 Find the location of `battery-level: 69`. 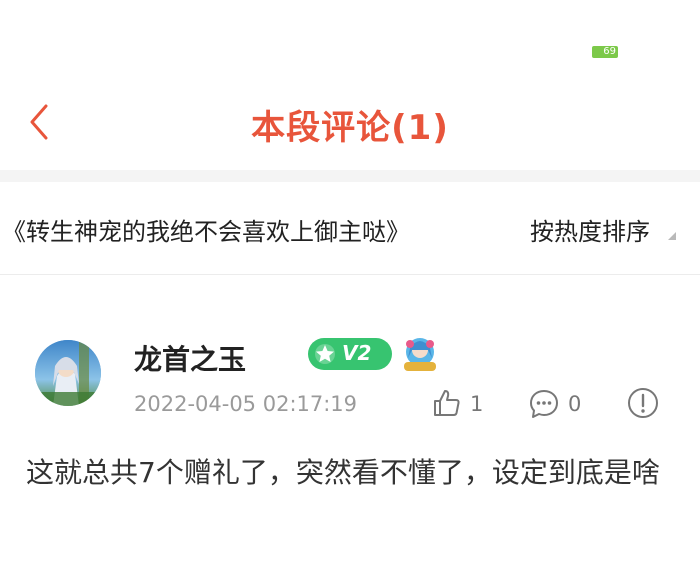

battery-level: 69 is located at coordinates (609, 51).